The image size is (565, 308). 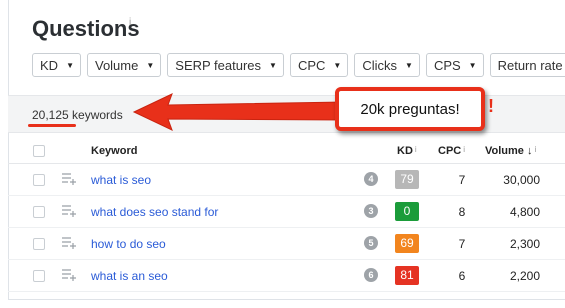 What do you see at coordinates (380, 65) in the screenshot?
I see `filter-label: Clicks` at bounding box center [380, 65].